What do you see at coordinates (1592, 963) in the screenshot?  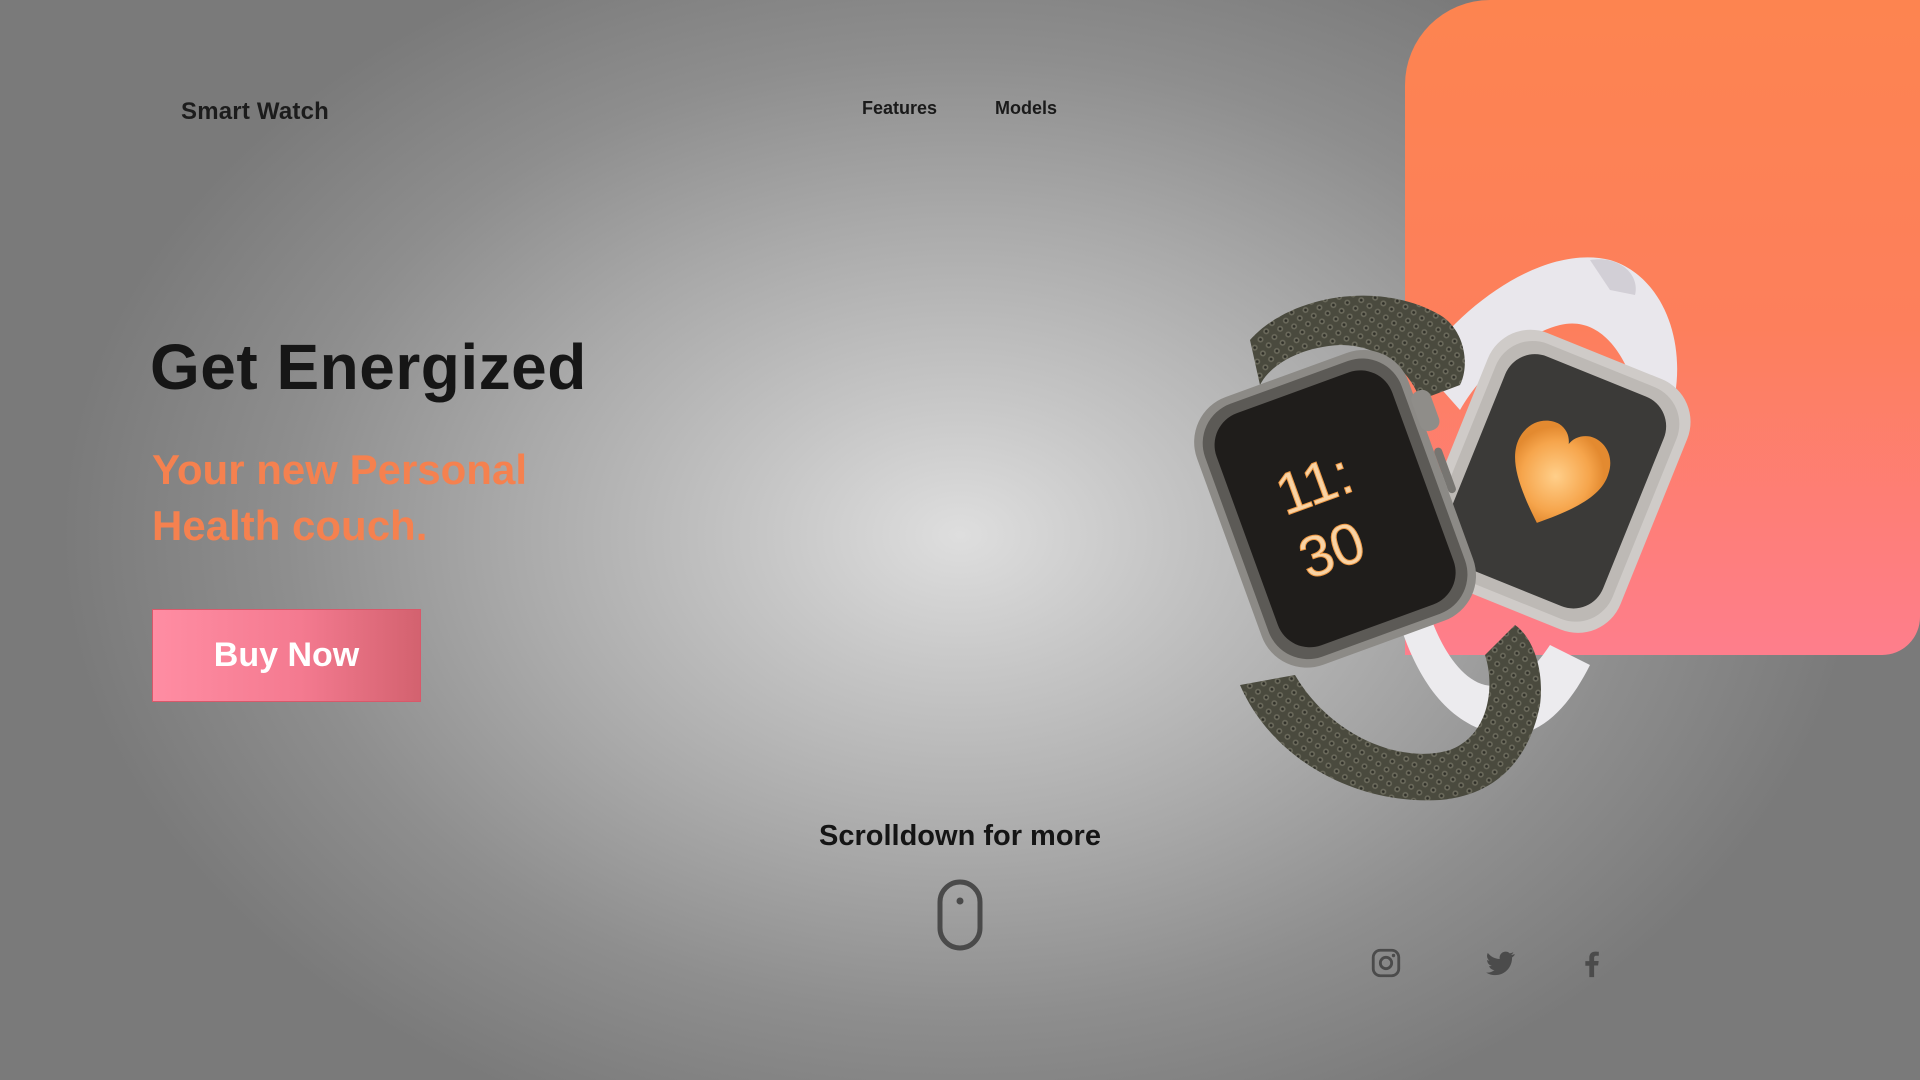 I see `facebook-icon` at bounding box center [1592, 963].